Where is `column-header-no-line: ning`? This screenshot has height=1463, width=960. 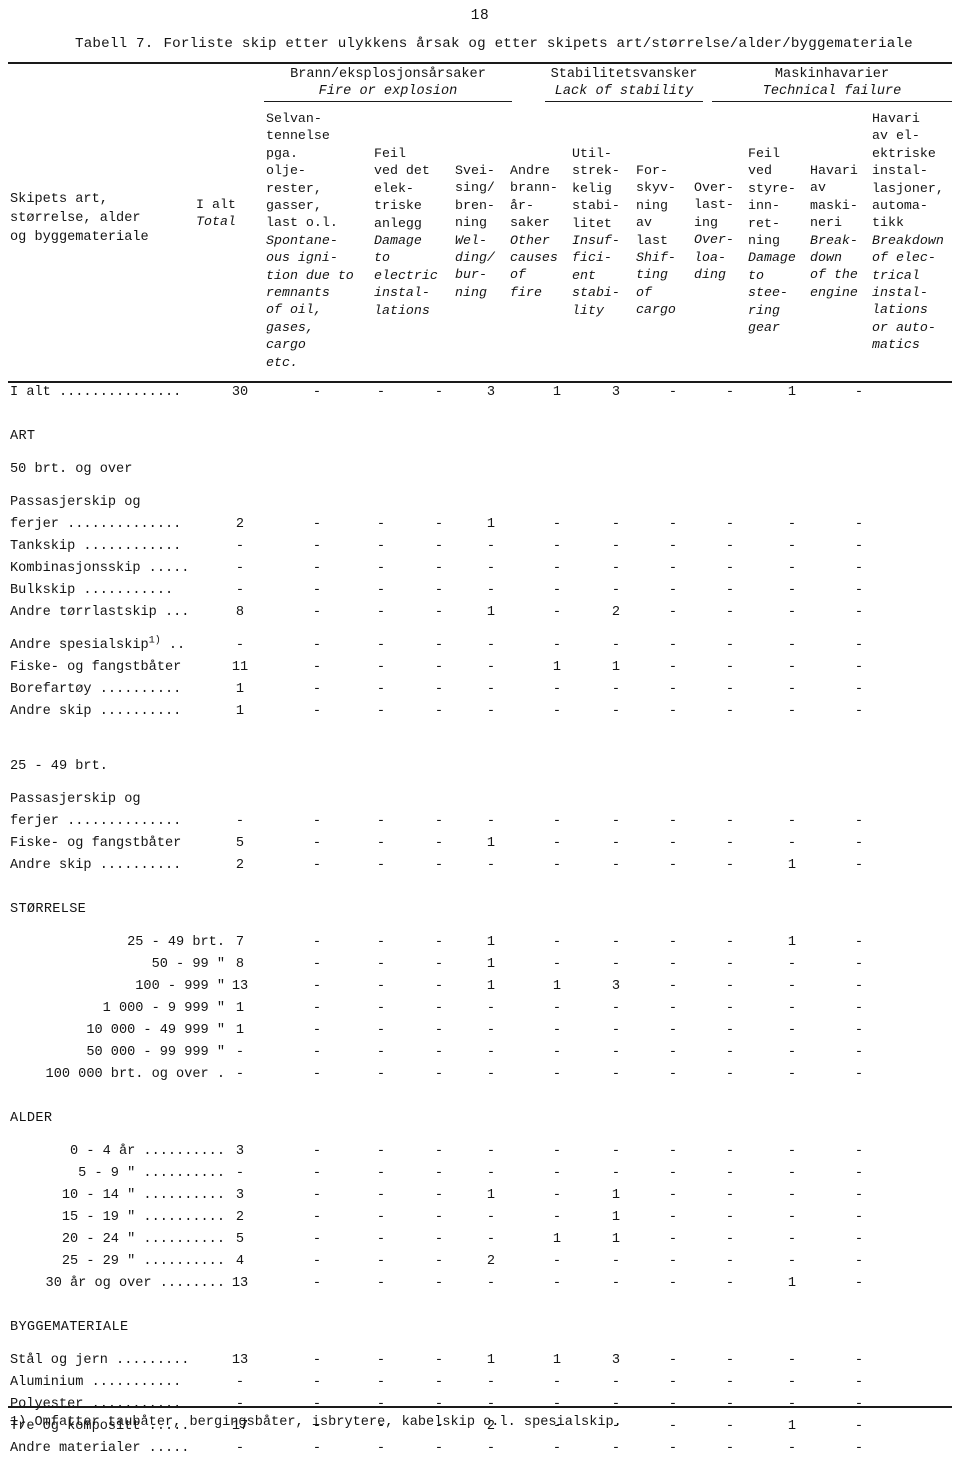
column-header-no-line: ning is located at coordinates (471, 223).